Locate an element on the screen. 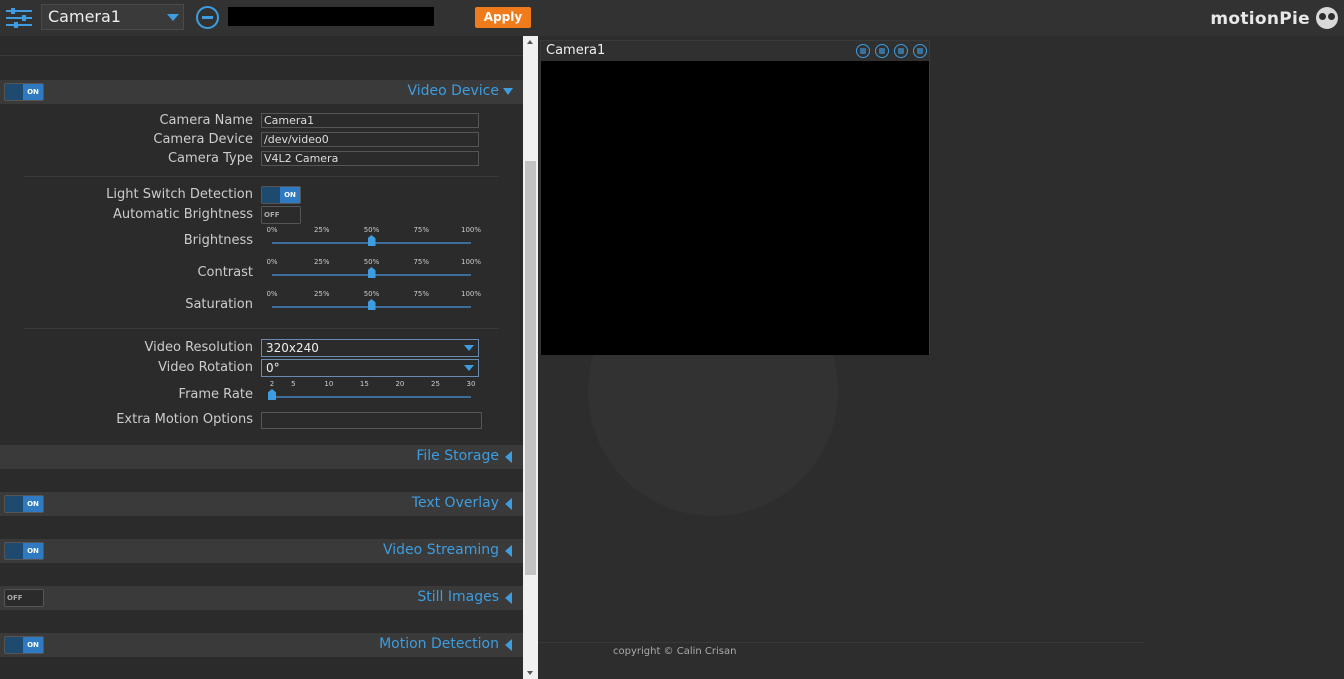 The image size is (1344, 679). contrast-slider: 0% 25% 50% 75% 100% is located at coordinates (374, 273).